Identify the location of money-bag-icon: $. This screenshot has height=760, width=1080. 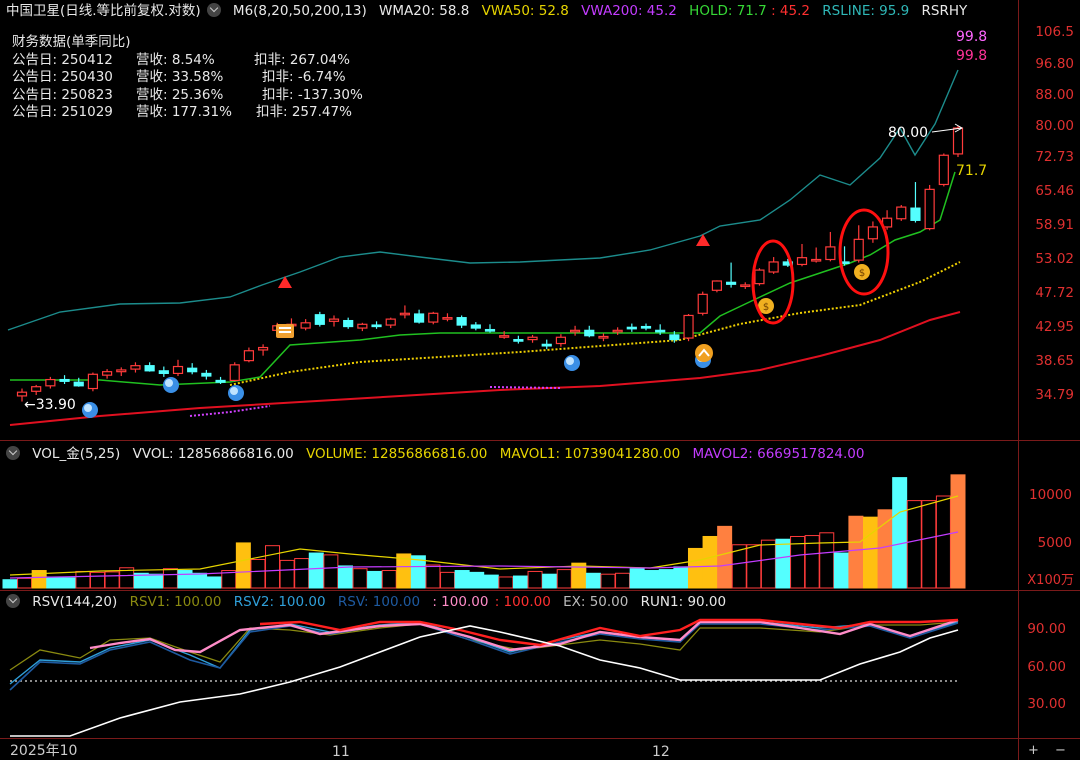
(862, 272).